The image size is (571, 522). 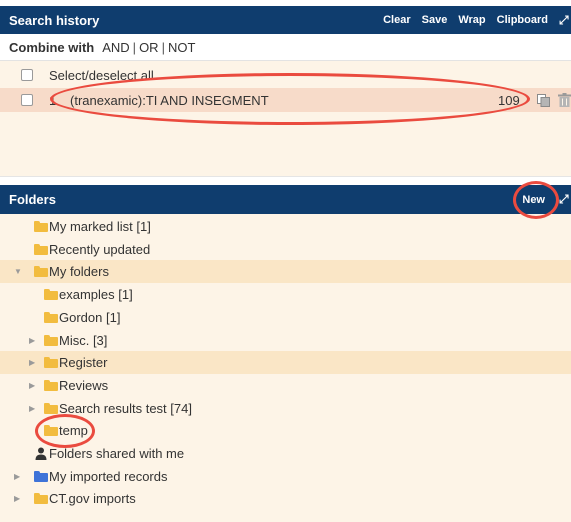 What do you see at coordinates (92, 498) in the screenshot?
I see `folder-label: CT.gov imports` at bounding box center [92, 498].